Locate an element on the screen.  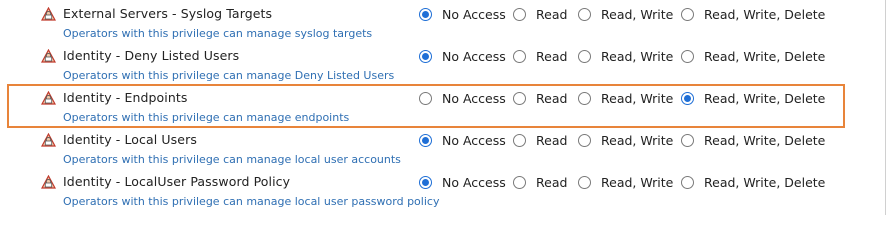
scroll-border is located at coordinates (885, 107).